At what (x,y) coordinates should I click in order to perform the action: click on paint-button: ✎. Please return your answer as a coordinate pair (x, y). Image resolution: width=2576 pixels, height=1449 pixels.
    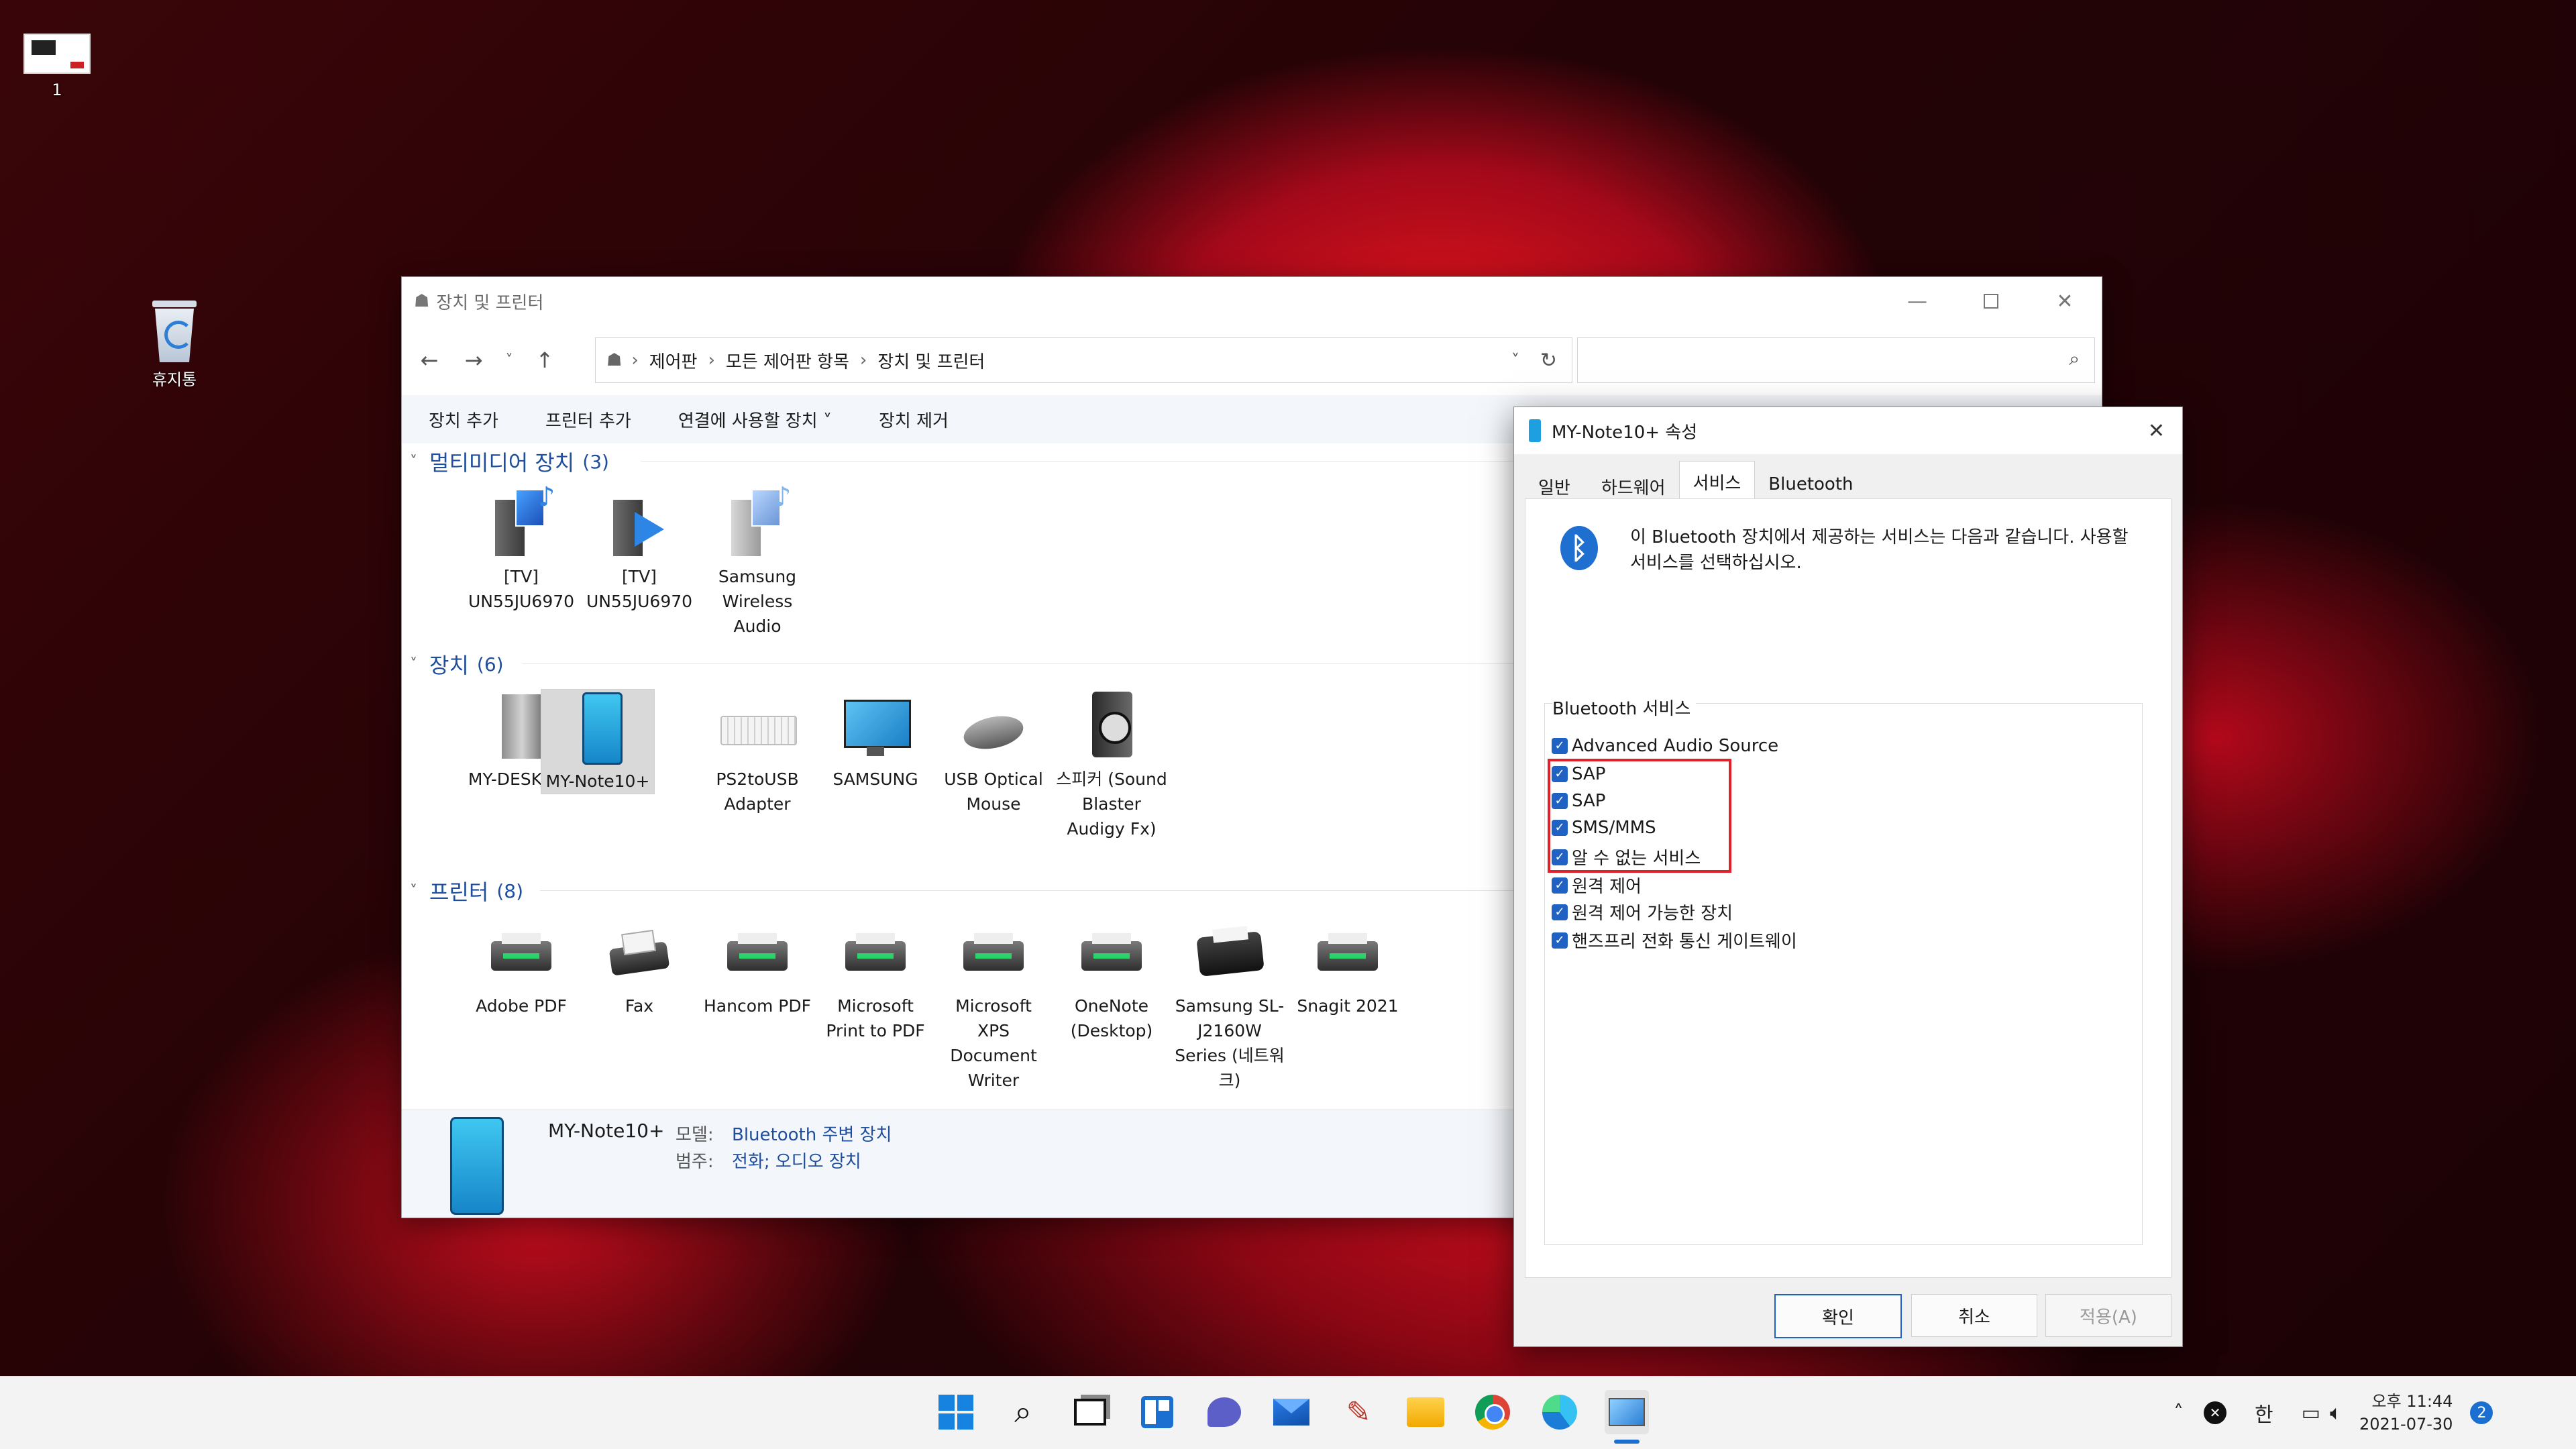
    Looking at the image, I should click on (1358, 1412).